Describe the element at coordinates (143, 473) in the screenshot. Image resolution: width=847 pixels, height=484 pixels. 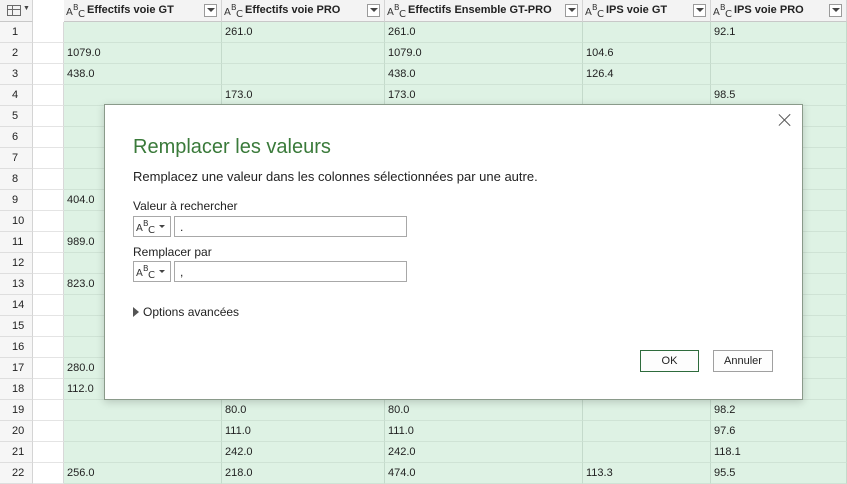
I see `table-cell: 256.0` at that location.